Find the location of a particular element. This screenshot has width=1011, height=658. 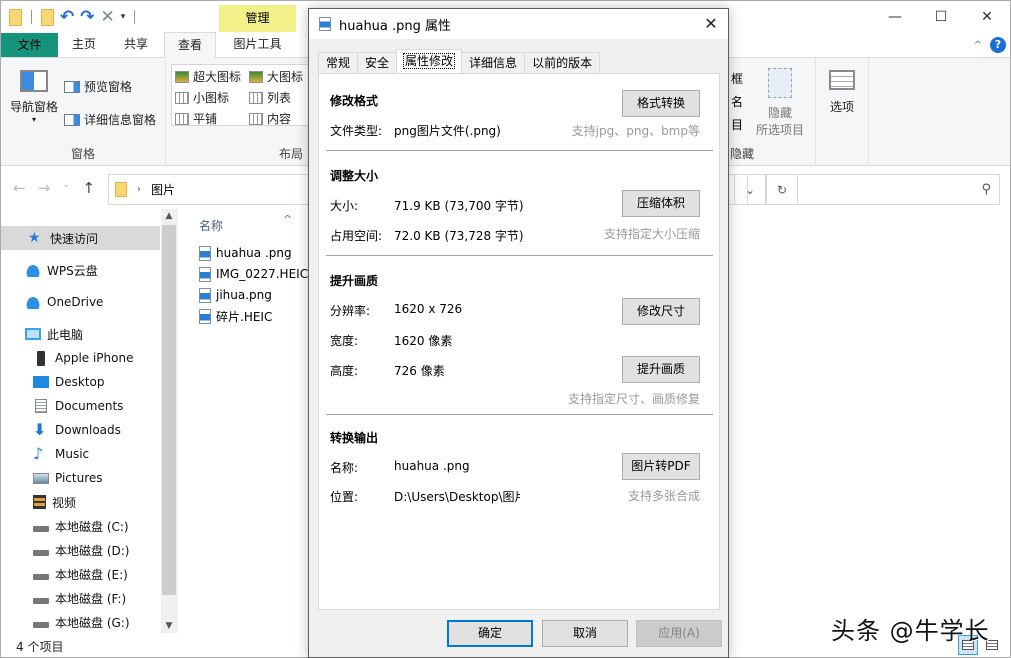

tab-view: 查看 is located at coordinates (190, 45).